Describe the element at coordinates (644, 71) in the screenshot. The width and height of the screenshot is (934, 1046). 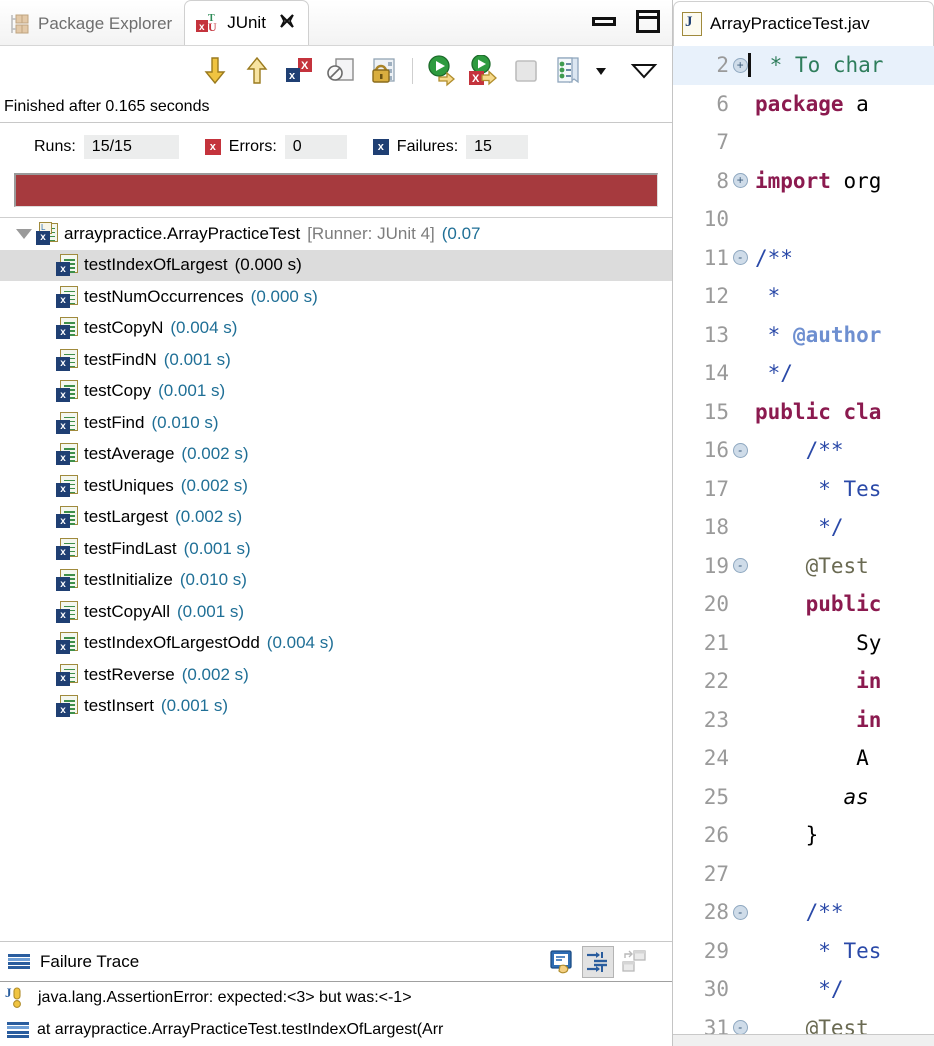
I see `view-menu-button` at that location.